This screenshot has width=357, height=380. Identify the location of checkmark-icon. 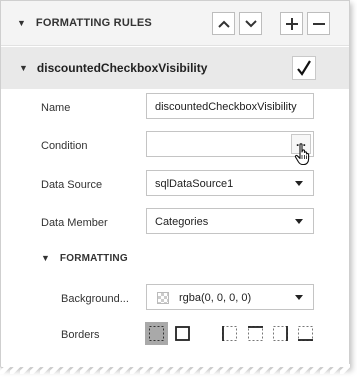
(304, 68).